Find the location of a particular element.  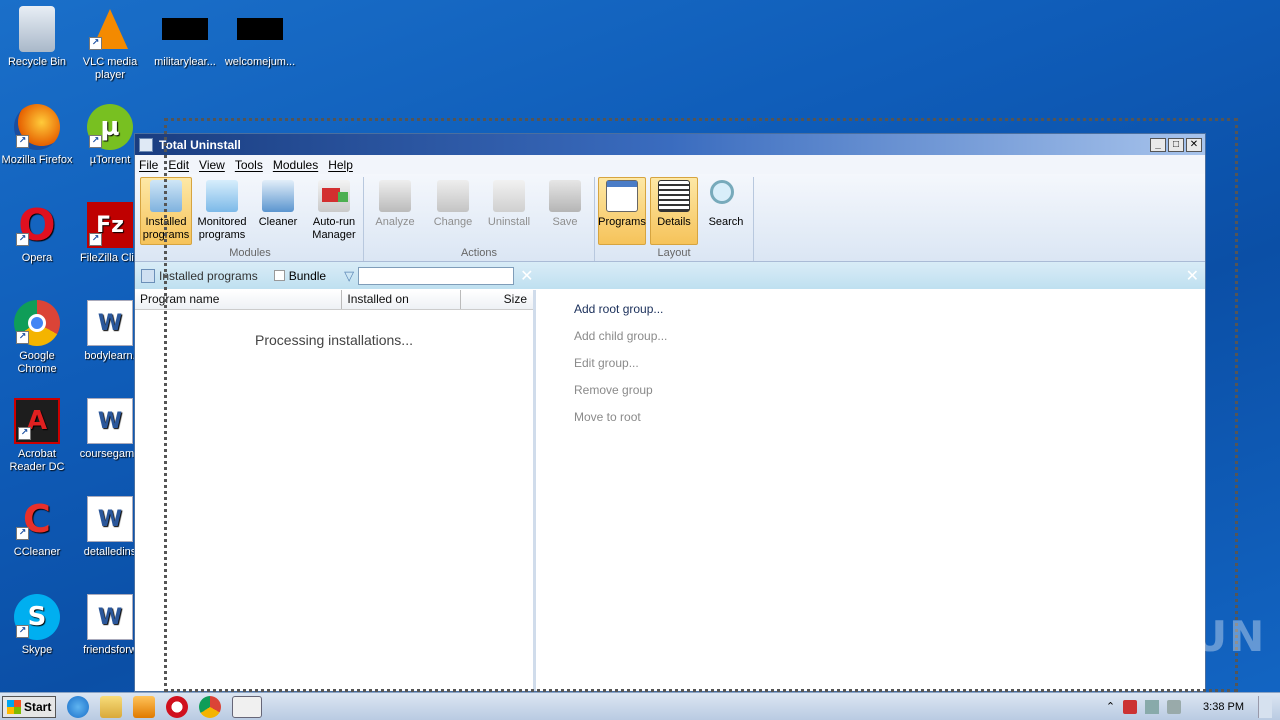

file-explorer-icon is located at coordinates (111, 706).